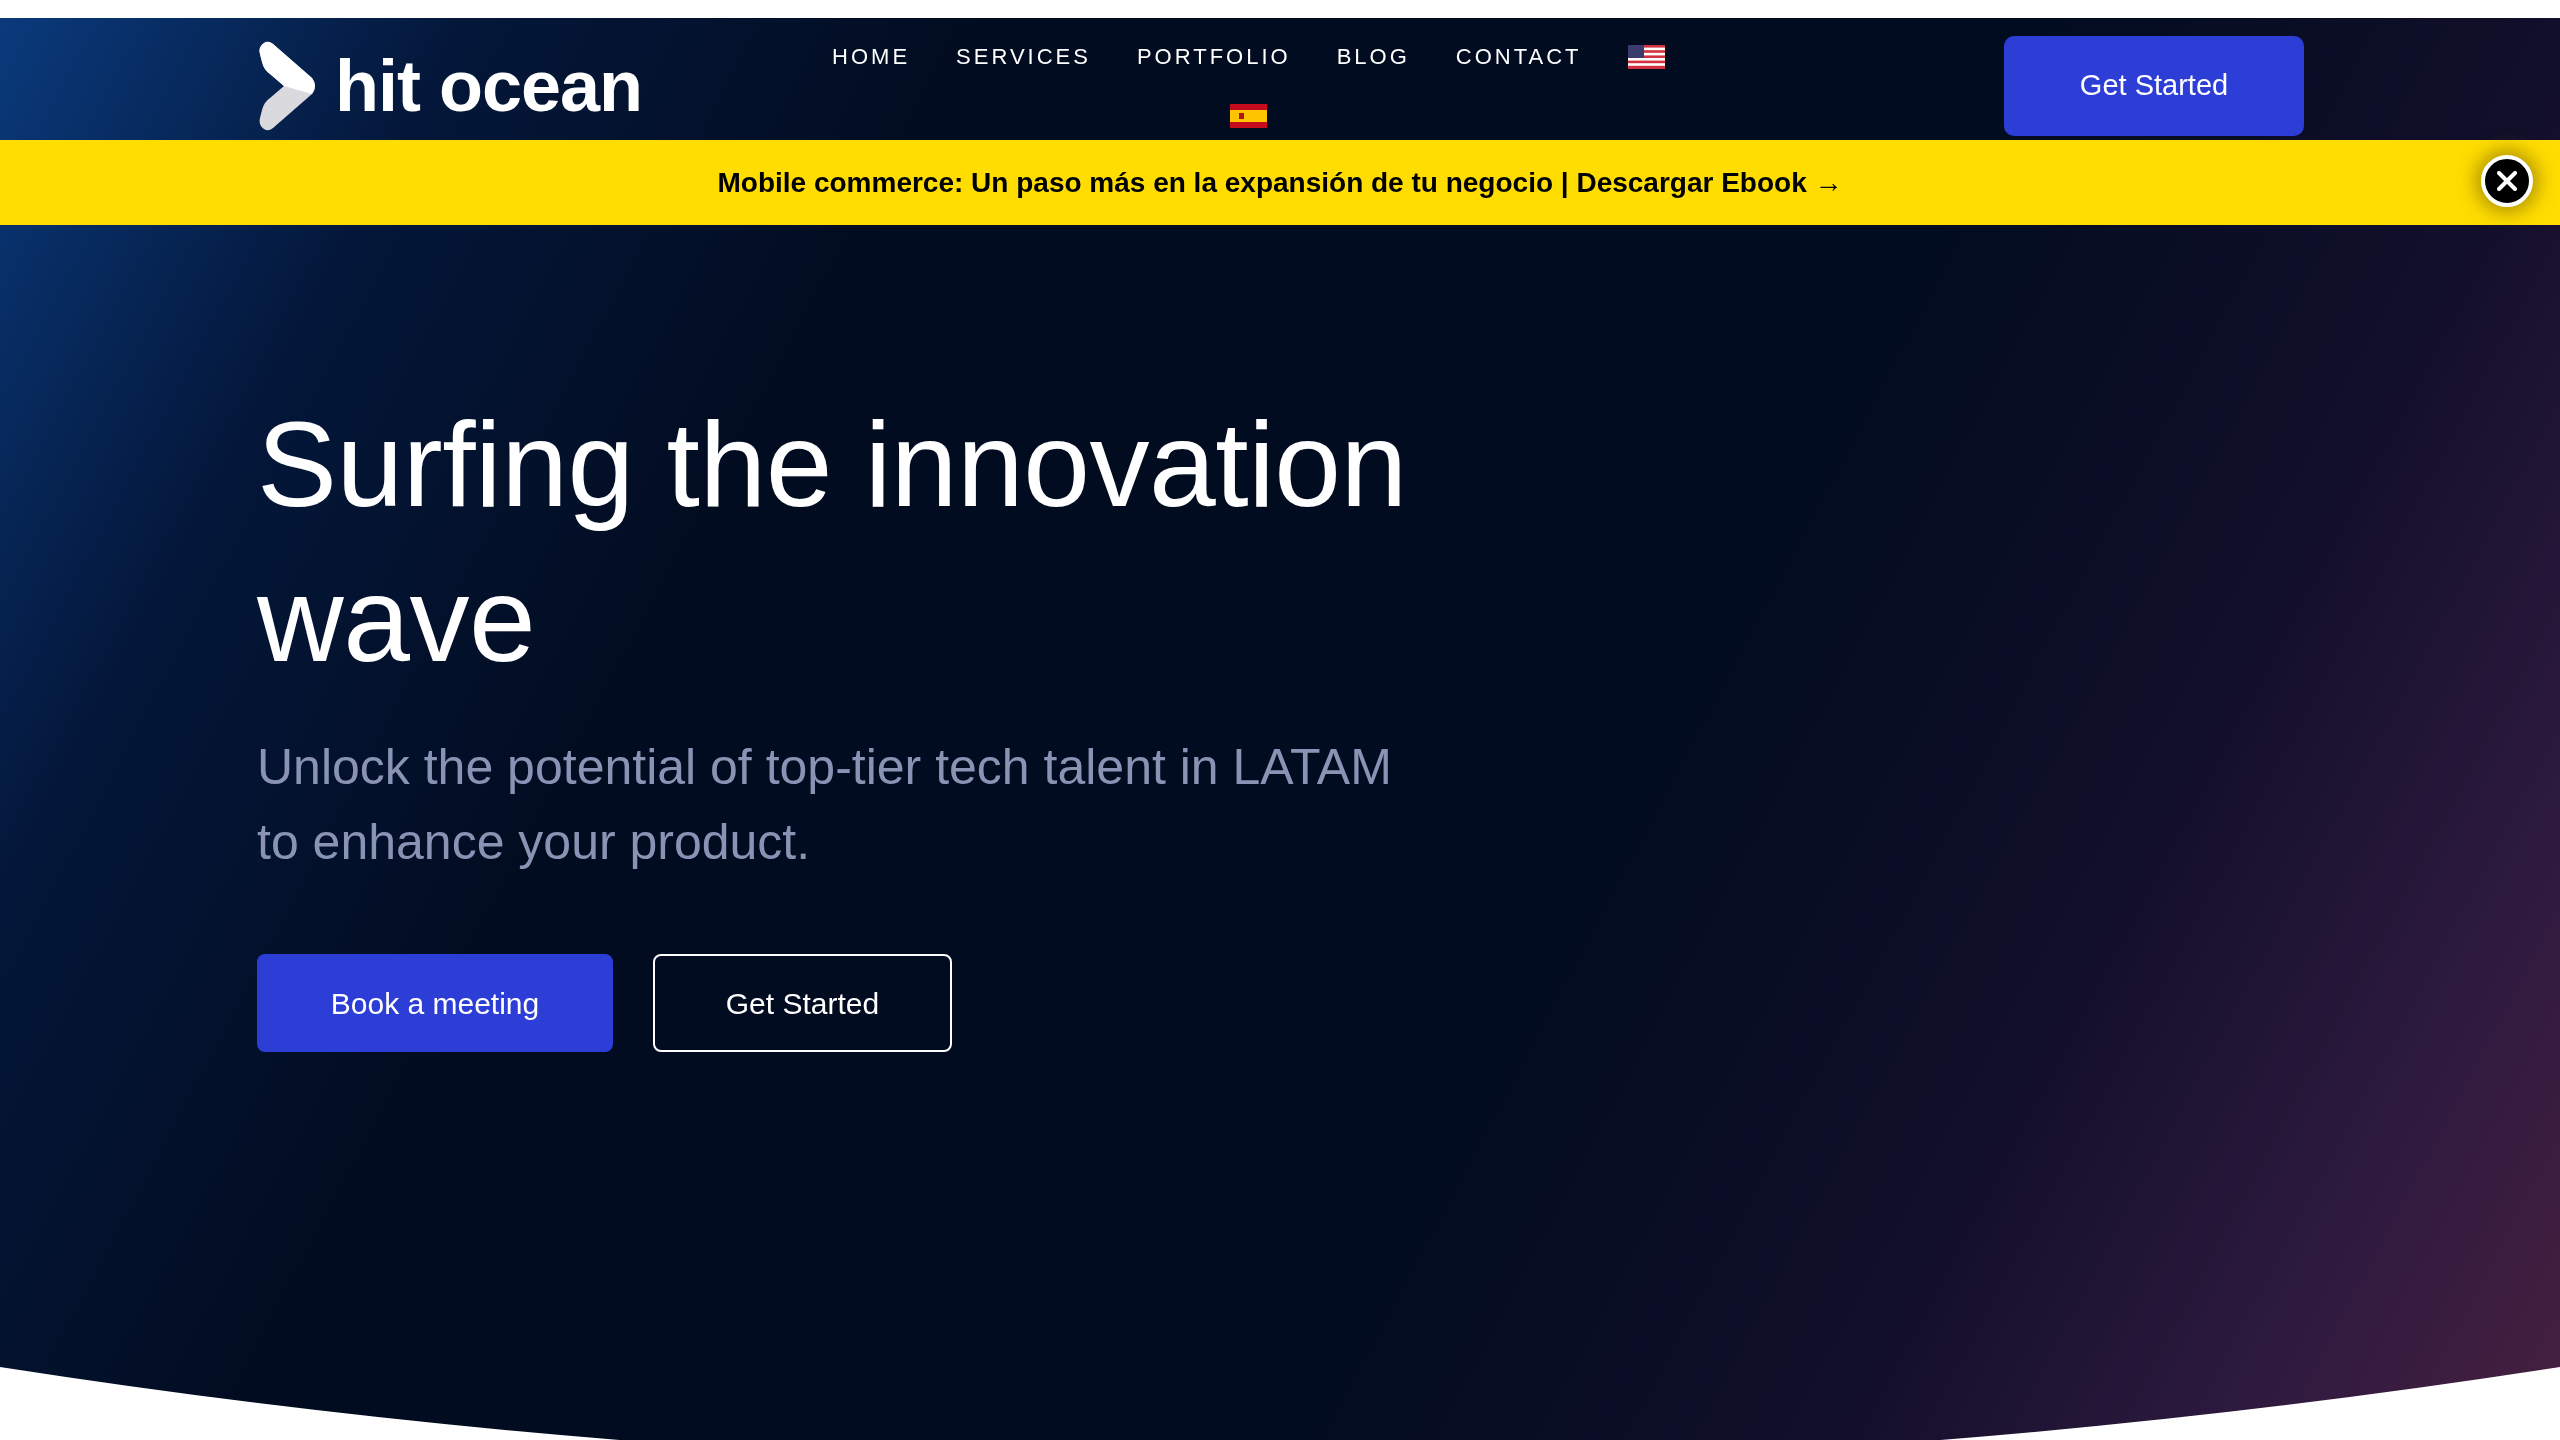  Describe the element at coordinates (1646, 57) in the screenshot. I see `us-flag-icon` at that location.